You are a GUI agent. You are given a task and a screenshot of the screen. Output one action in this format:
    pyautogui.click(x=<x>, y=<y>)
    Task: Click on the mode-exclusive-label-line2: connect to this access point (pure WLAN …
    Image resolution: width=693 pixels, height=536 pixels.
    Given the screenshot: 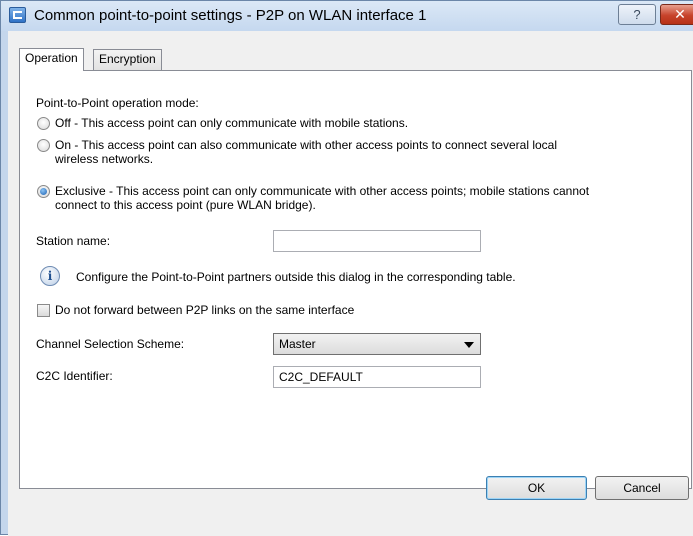 What is the action you would take?
    pyautogui.click(x=185, y=205)
    